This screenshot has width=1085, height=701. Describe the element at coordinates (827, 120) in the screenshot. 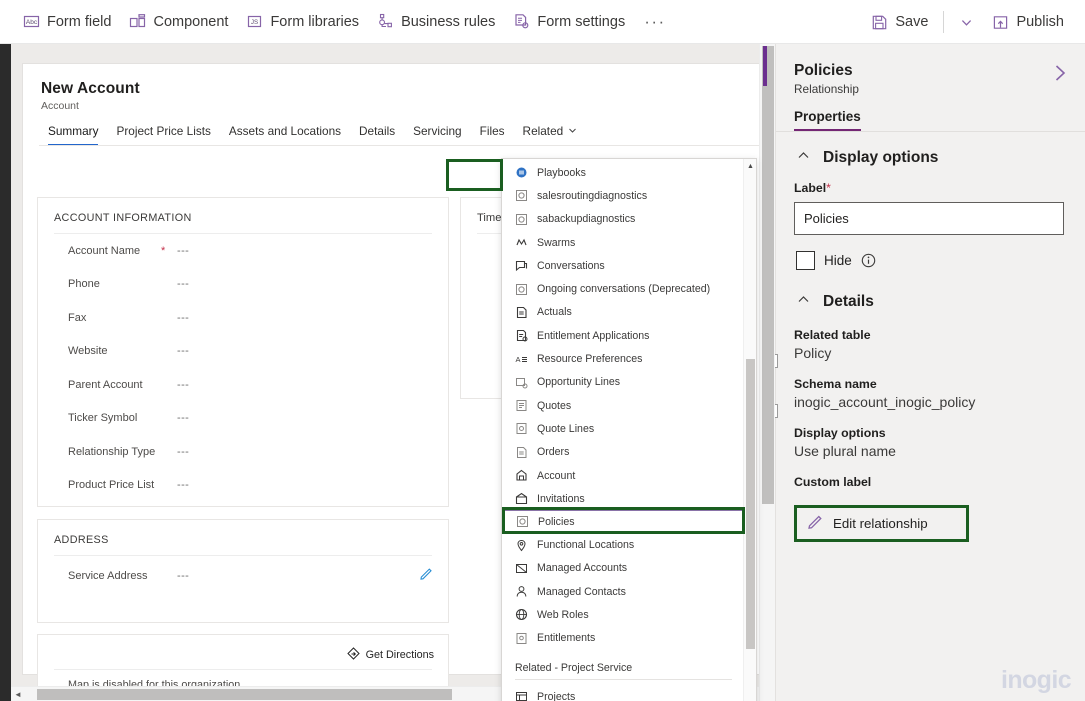

I see `tab-properties: Properties` at that location.